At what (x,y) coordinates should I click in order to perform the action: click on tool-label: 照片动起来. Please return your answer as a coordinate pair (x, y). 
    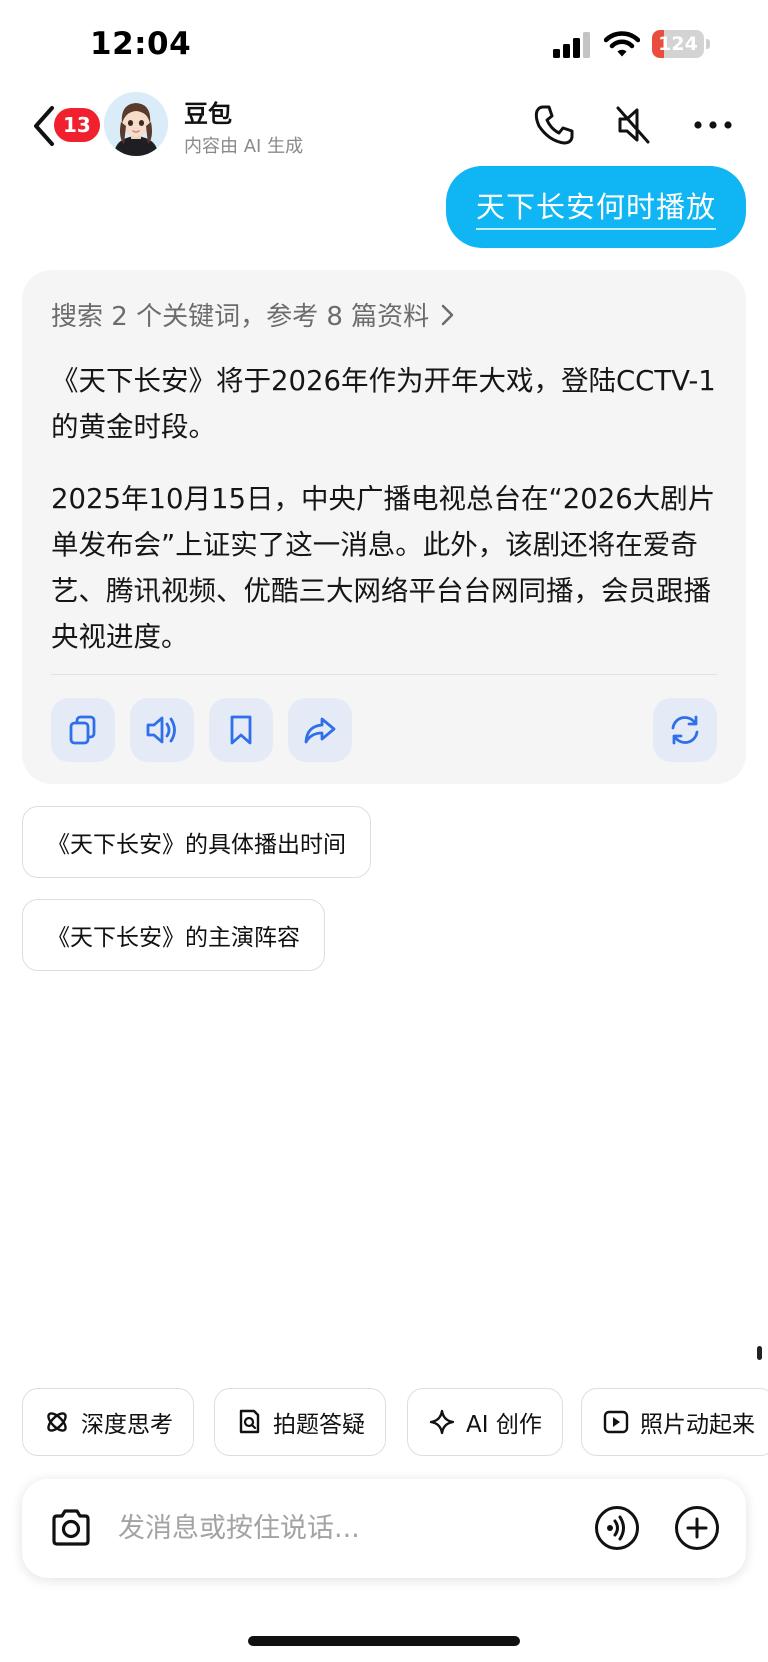
    Looking at the image, I should click on (697, 1425).